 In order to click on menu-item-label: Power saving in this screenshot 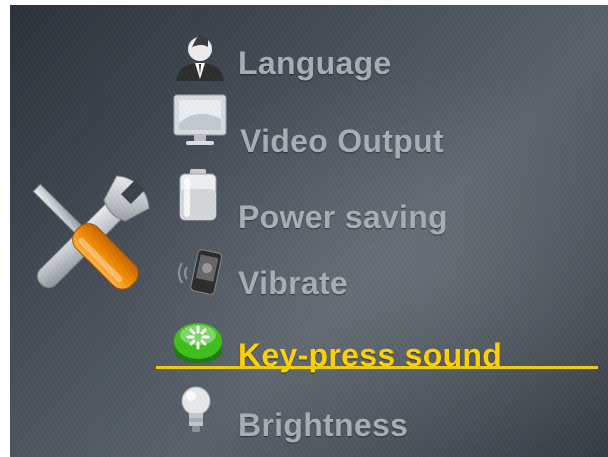, I will do `click(343, 217)`.